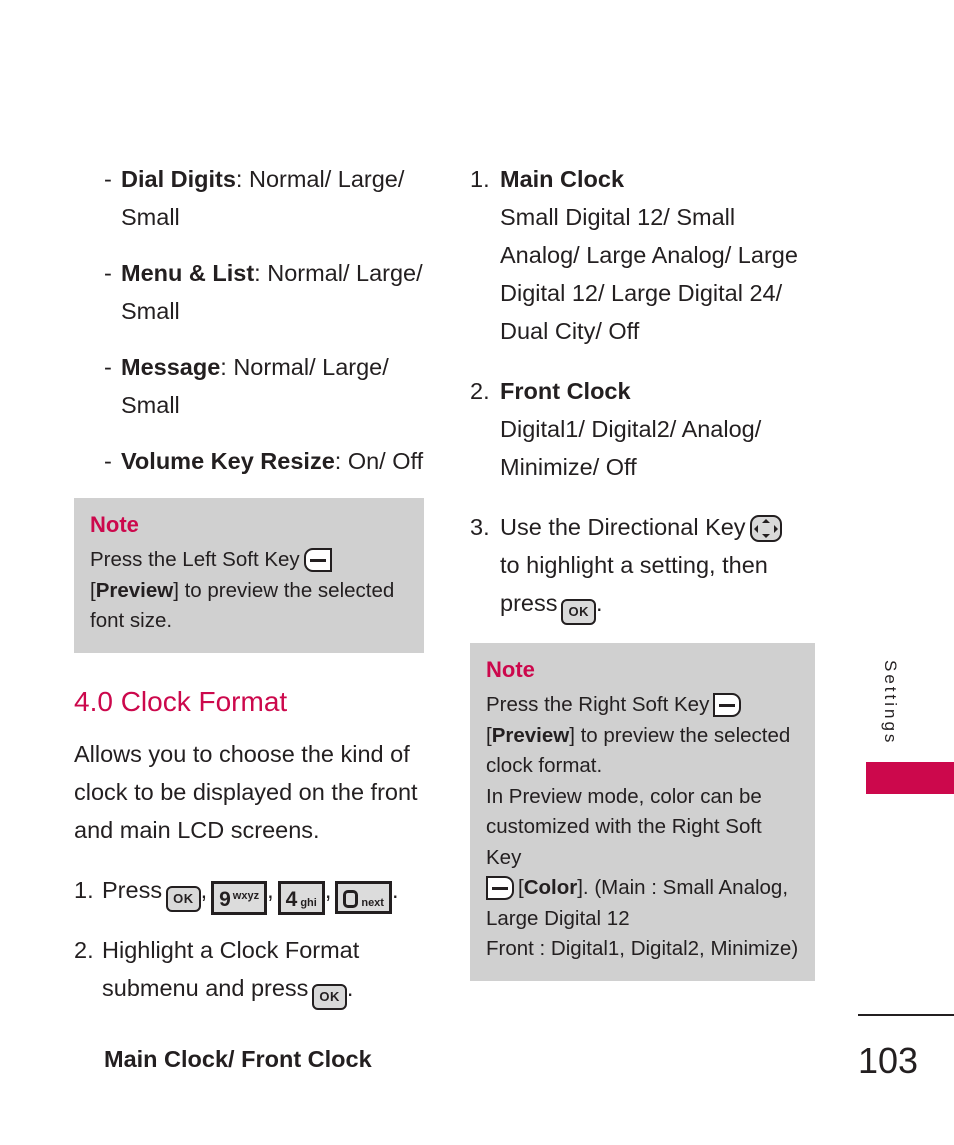 The image size is (954, 1145). Describe the element at coordinates (598, 704) in the screenshot. I see `note-line-1: Press the Right Soft Key` at that location.